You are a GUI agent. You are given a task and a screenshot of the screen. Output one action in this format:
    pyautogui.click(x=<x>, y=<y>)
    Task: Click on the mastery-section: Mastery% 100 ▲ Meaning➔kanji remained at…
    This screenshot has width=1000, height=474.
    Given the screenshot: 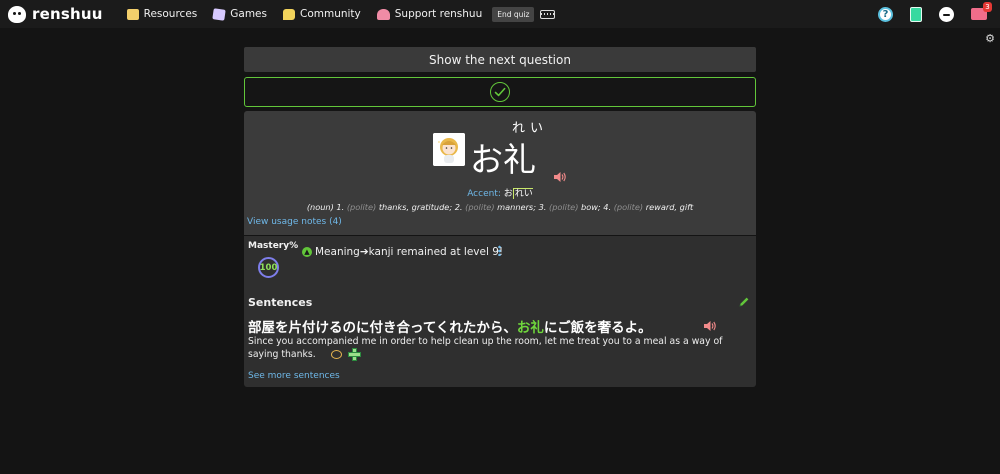 What is the action you would take?
    pyautogui.click(x=500, y=263)
    